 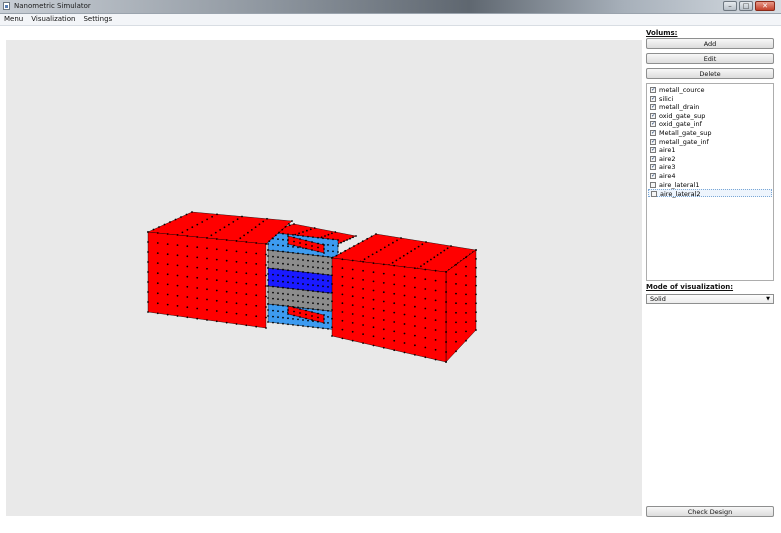 I want to click on volume-label: aire_lateral1, so click(x=679, y=184).